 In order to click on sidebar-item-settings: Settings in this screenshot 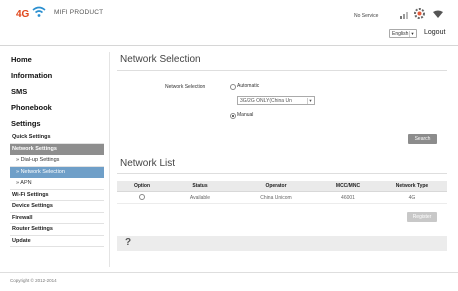, I will do `click(57, 124)`.